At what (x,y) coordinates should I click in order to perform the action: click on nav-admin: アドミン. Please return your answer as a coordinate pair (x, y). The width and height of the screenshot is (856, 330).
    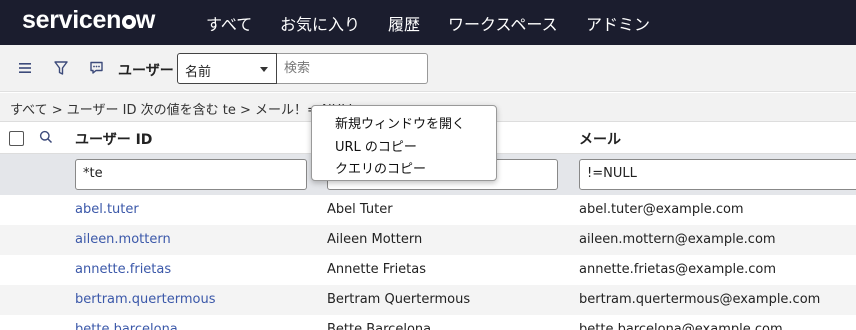
    Looking at the image, I should click on (618, 23).